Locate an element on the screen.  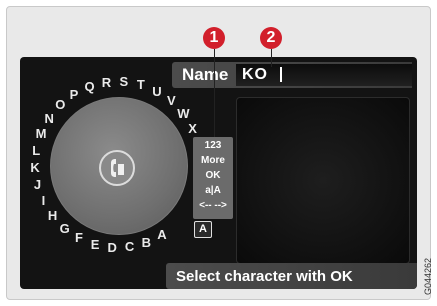
wheel-letter-b: B is located at coordinates (146, 242).